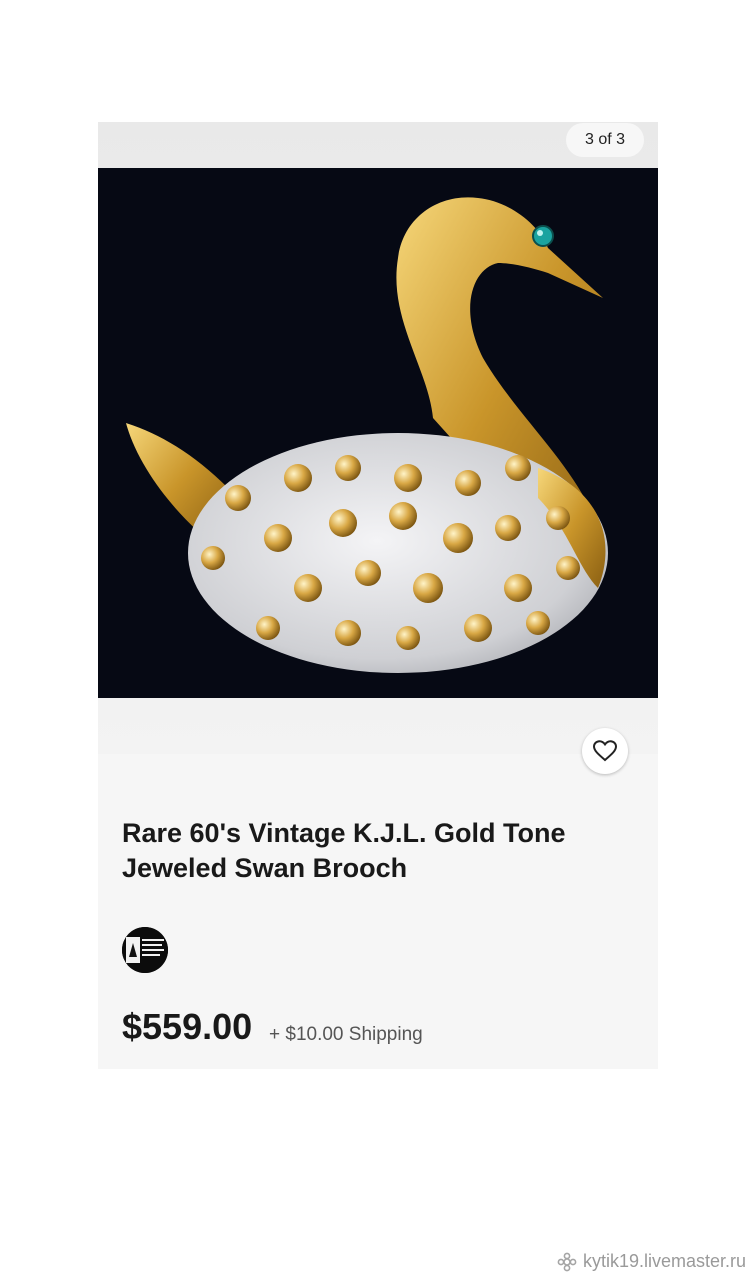 The image size is (756, 1280). Describe the element at coordinates (346, 1034) in the screenshot. I see `shipping-cost: + $10.00 Shipping` at that location.